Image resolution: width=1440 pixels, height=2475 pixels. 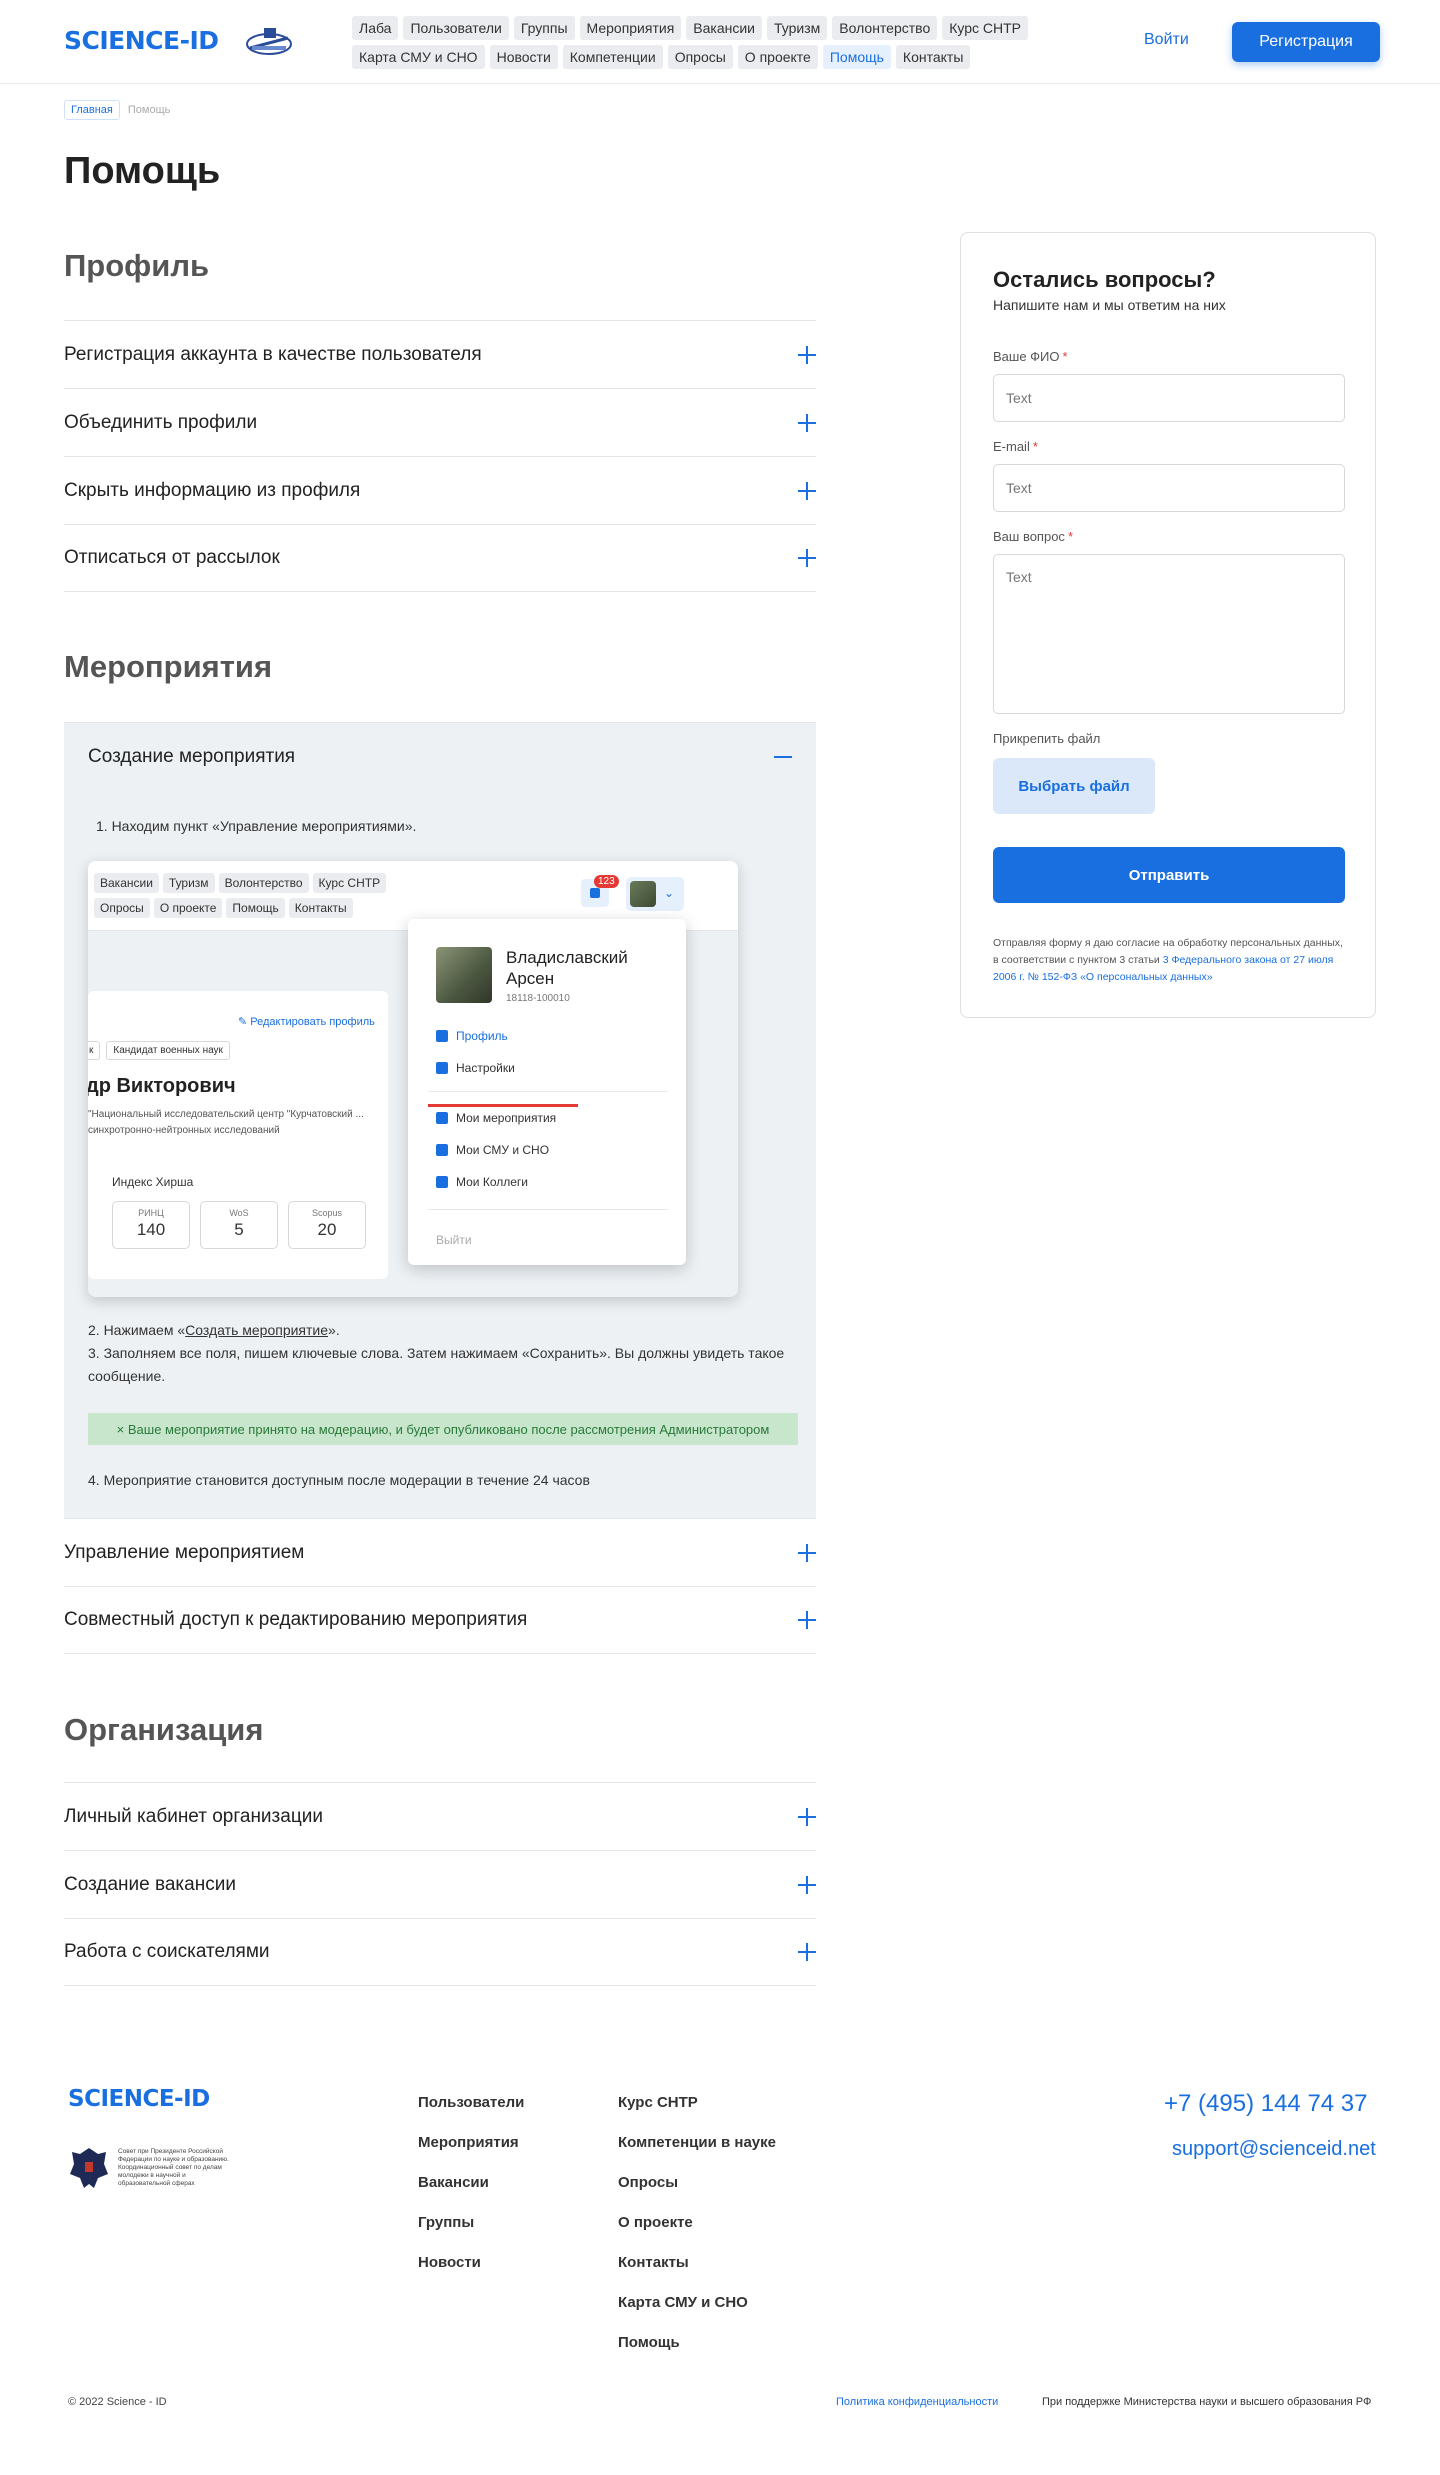 I want to click on site-logo: SCIENCE-ID, so click(x=141, y=40).